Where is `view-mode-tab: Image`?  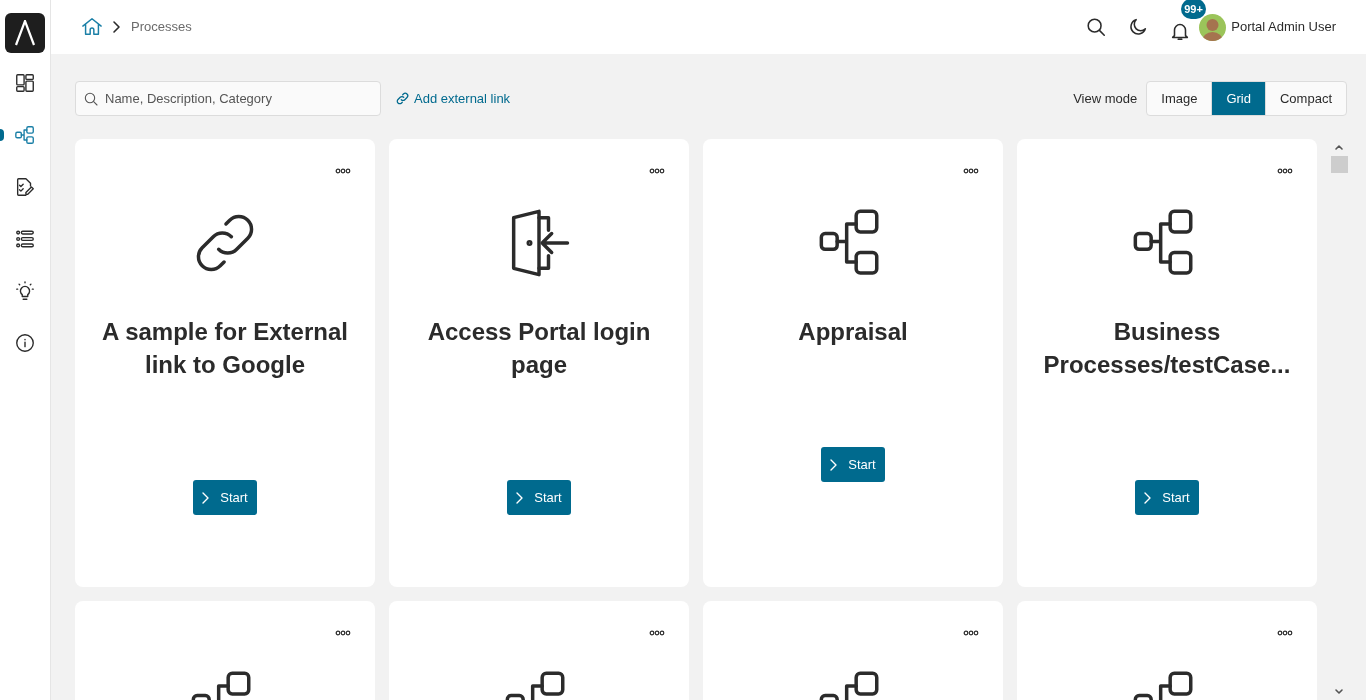 view-mode-tab: Image is located at coordinates (1179, 98).